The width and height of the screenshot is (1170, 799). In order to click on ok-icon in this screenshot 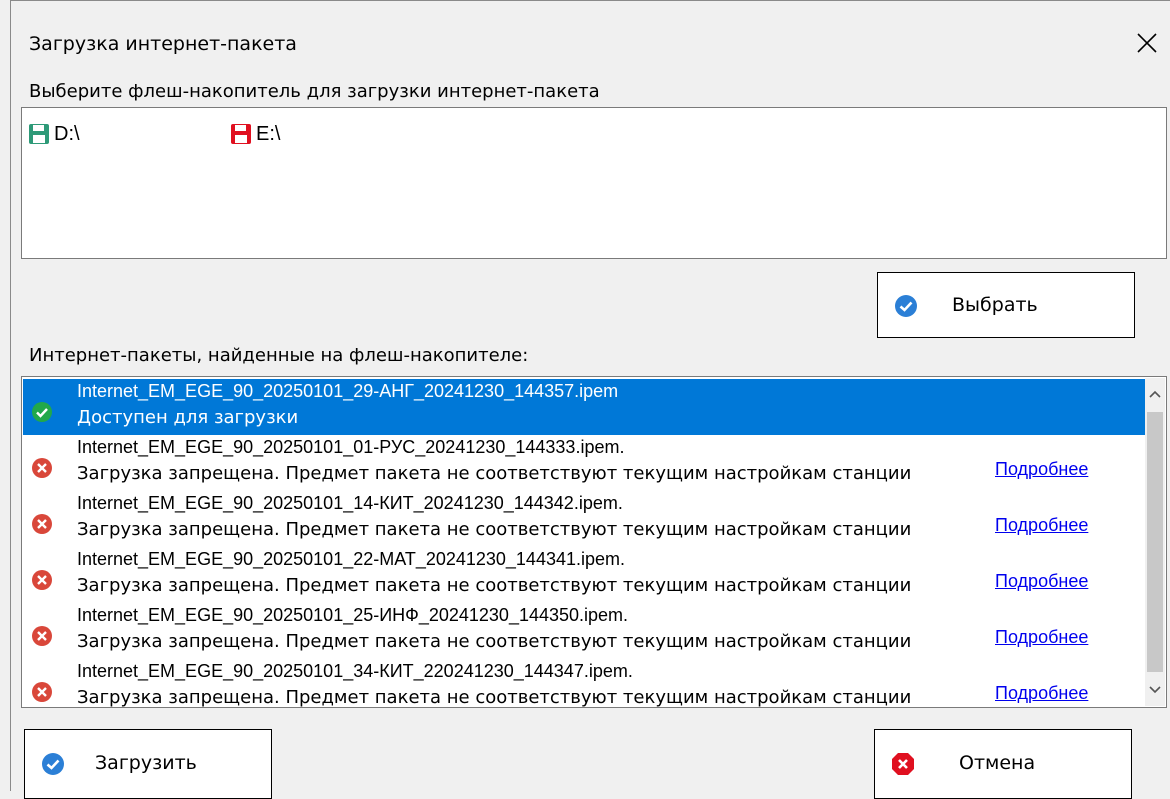, I will do `click(42, 414)`.